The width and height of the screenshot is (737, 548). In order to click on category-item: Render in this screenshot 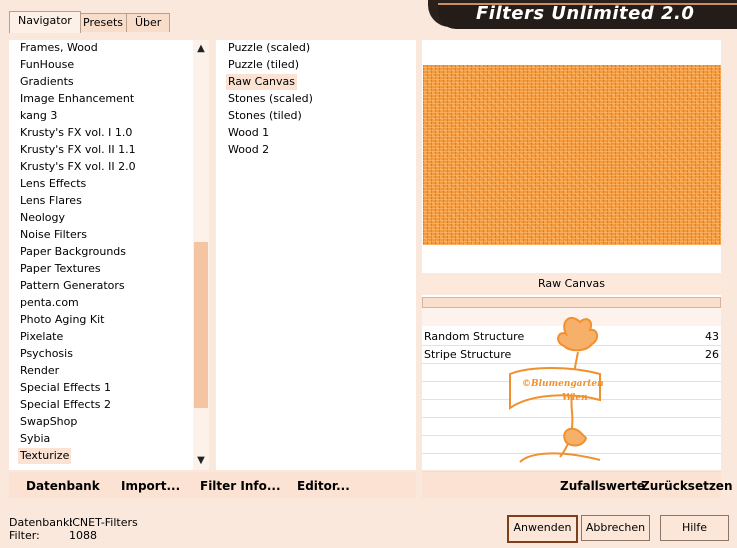, I will do `click(39, 371)`.